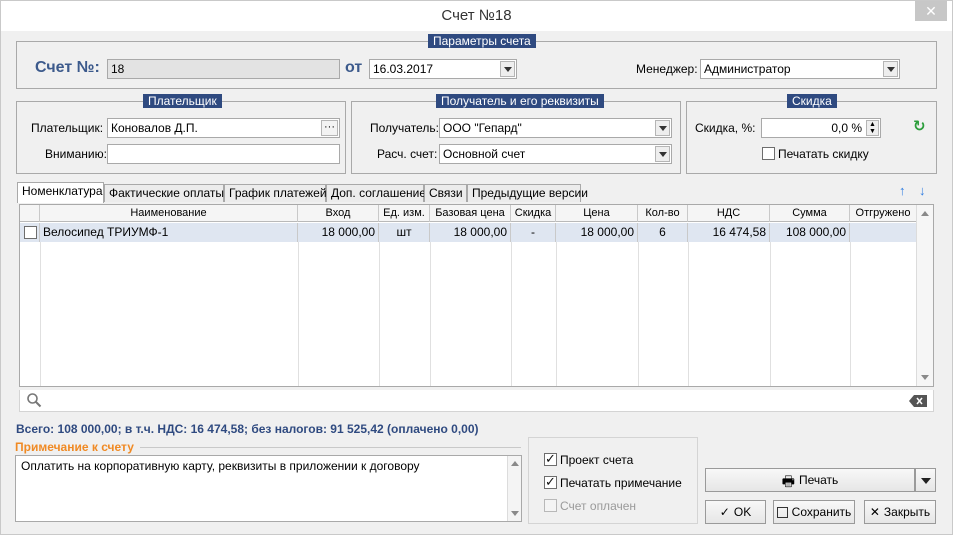  Describe the element at coordinates (169, 232) in the screenshot. I see `cell-name: Велосипед ТРИУМФ-1` at that location.